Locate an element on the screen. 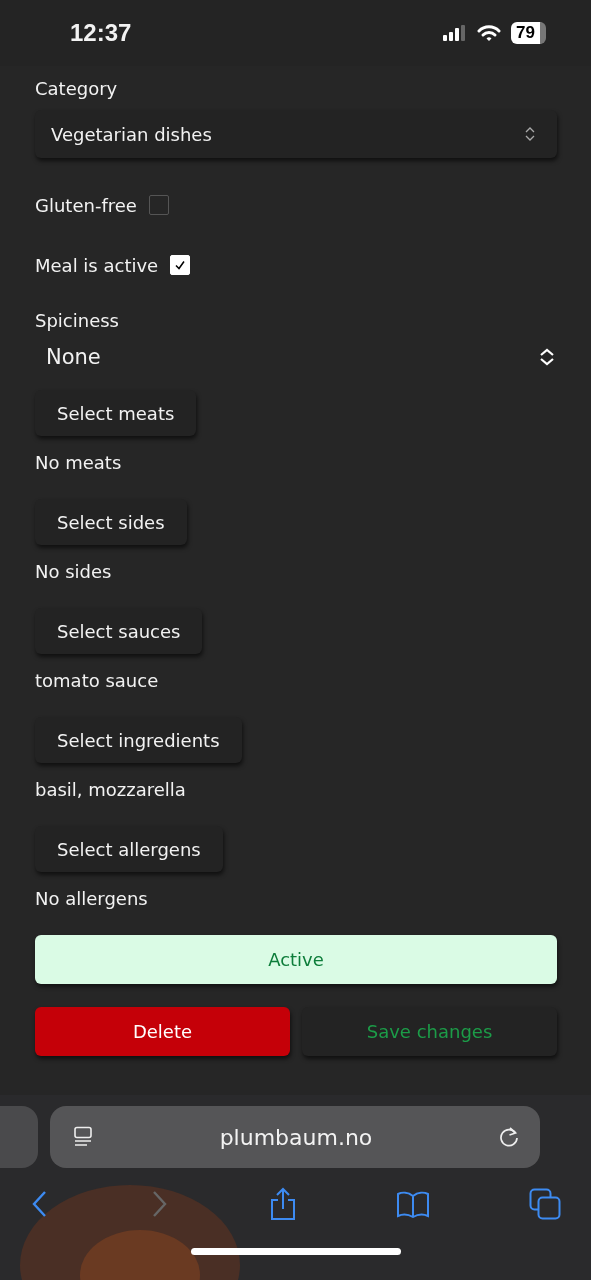 This screenshot has width=591, height=1280. reload-icon is located at coordinates (509, 1137).